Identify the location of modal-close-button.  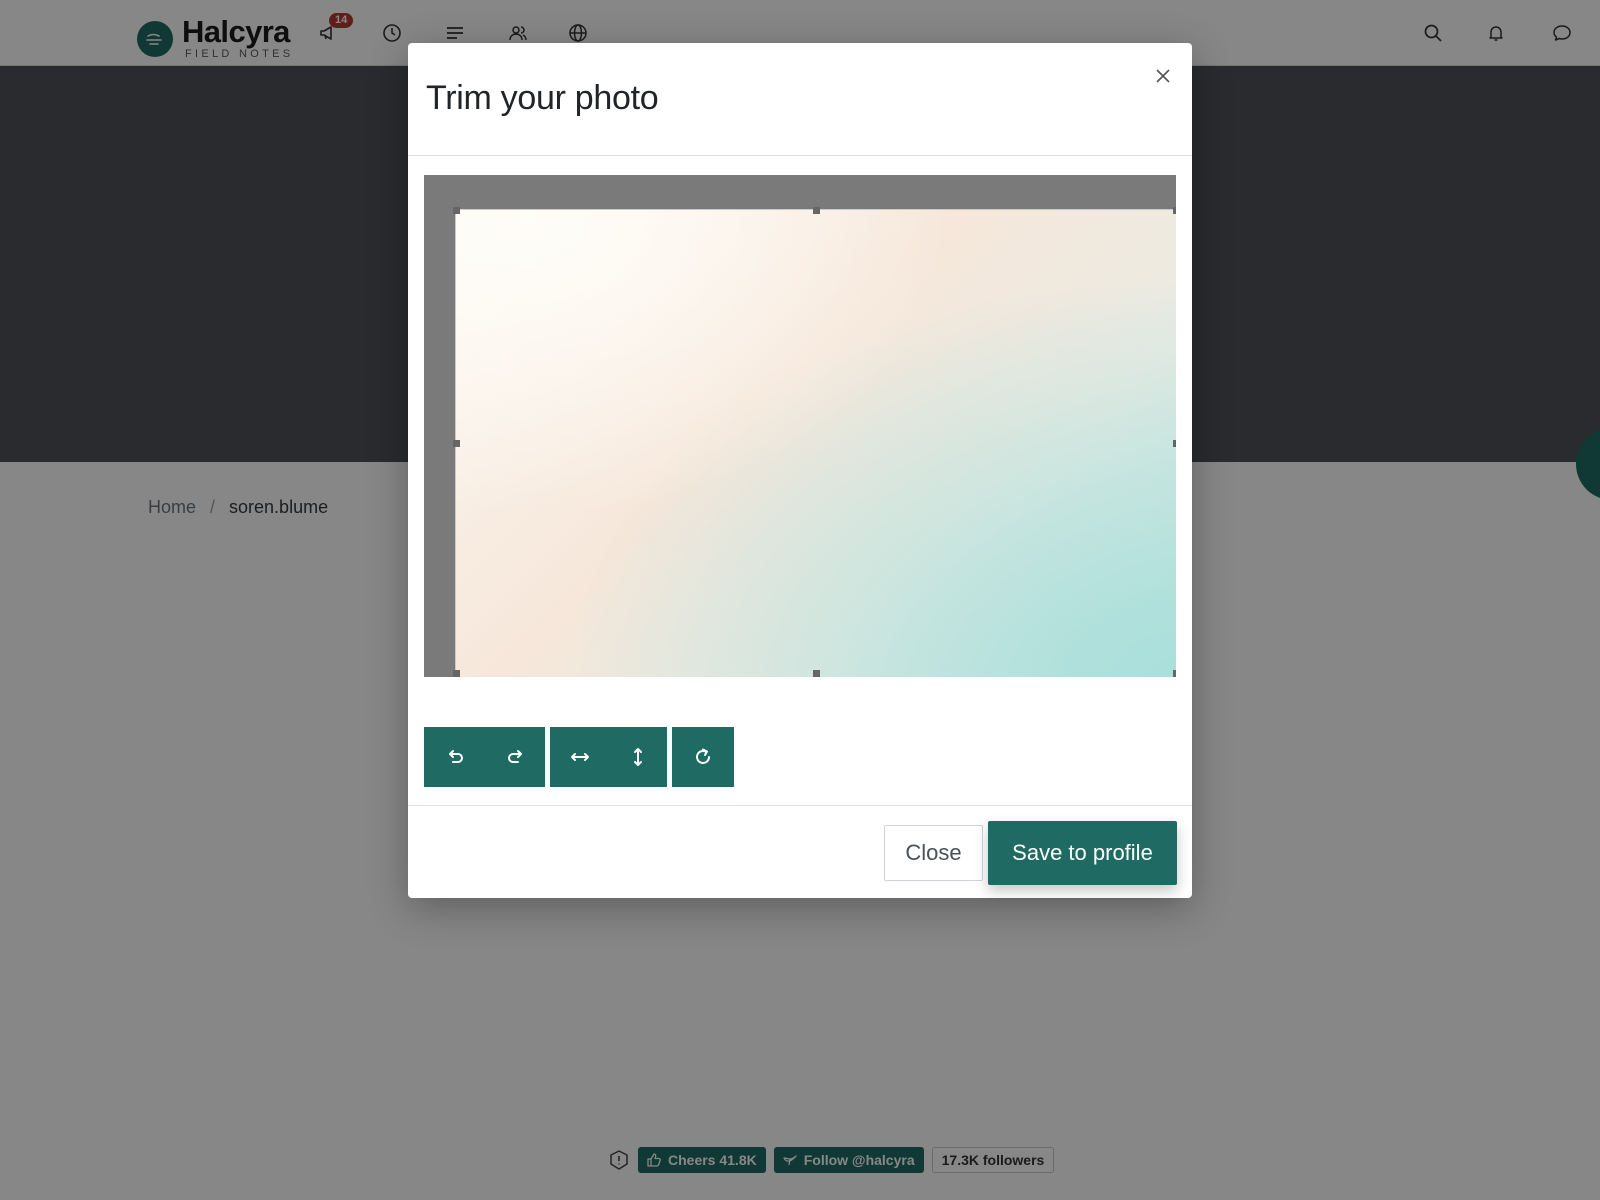
(1163, 76).